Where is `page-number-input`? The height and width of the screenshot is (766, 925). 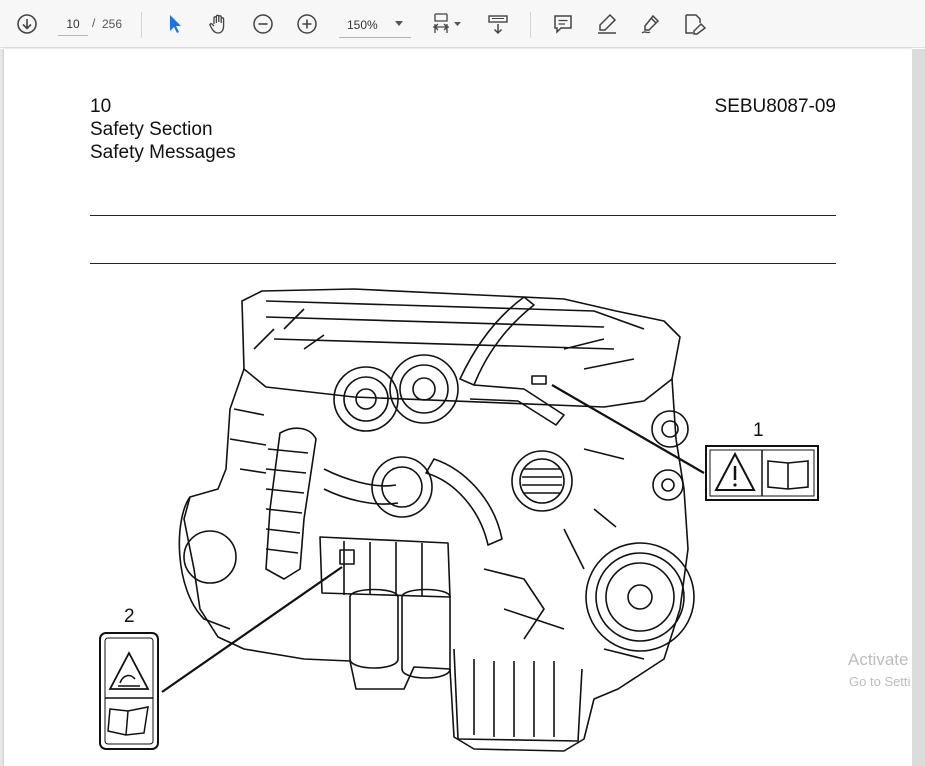 page-number-input is located at coordinates (73, 24).